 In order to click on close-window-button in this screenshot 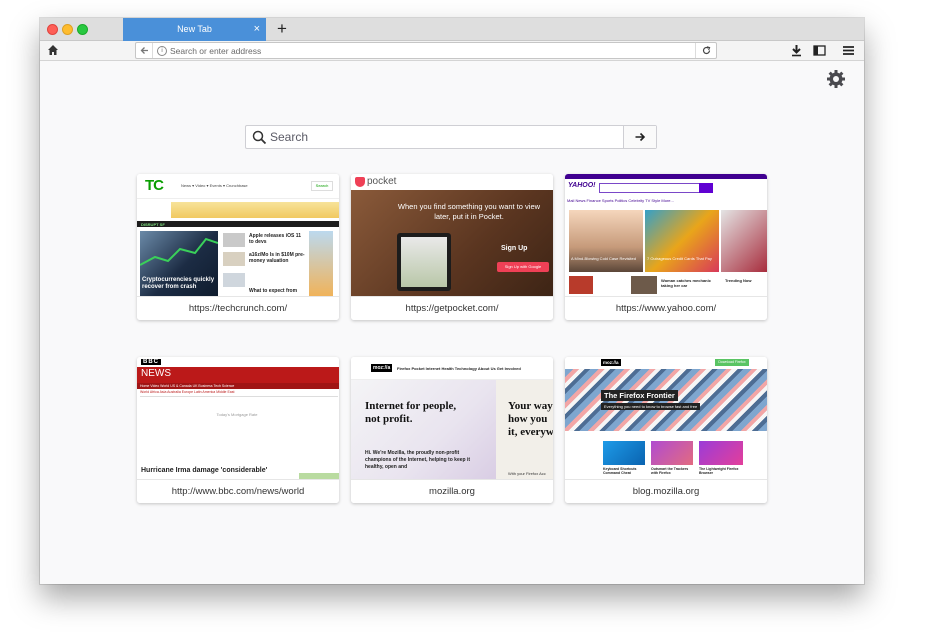, I will do `click(52, 29)`.